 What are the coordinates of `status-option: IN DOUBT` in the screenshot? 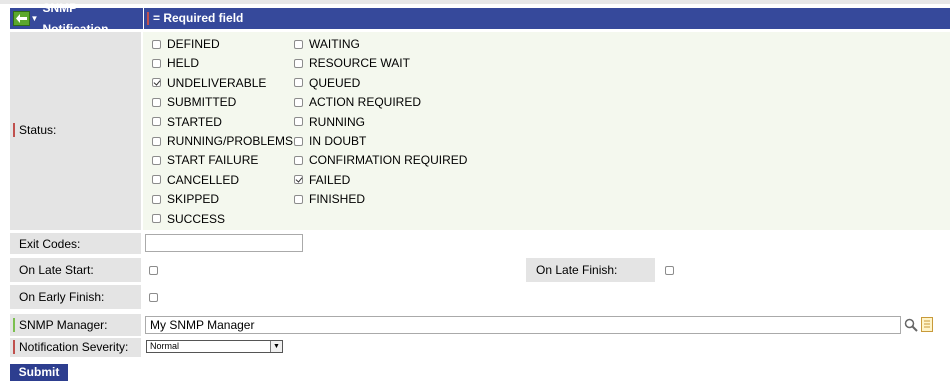 It's located at (330, 141).